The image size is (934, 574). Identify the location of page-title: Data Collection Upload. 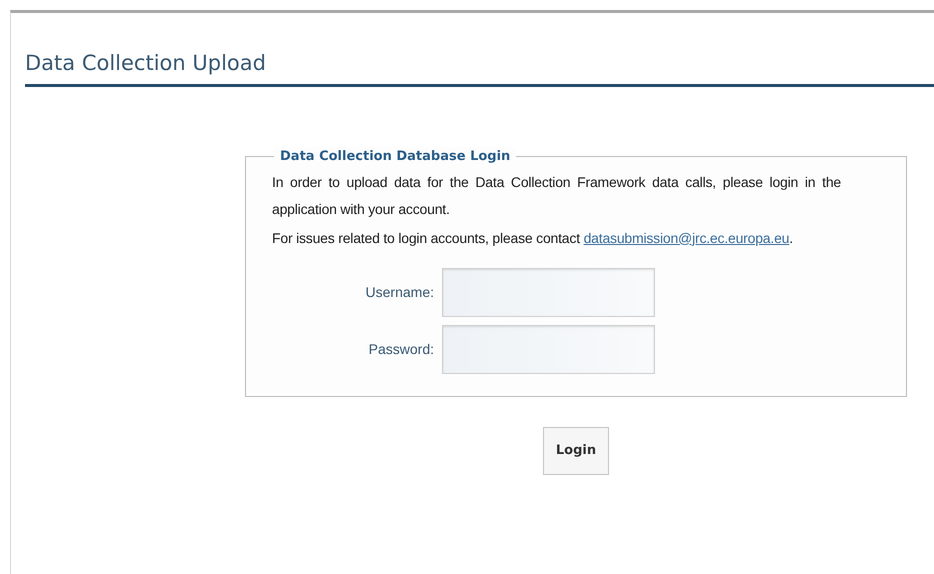
(479, 69).